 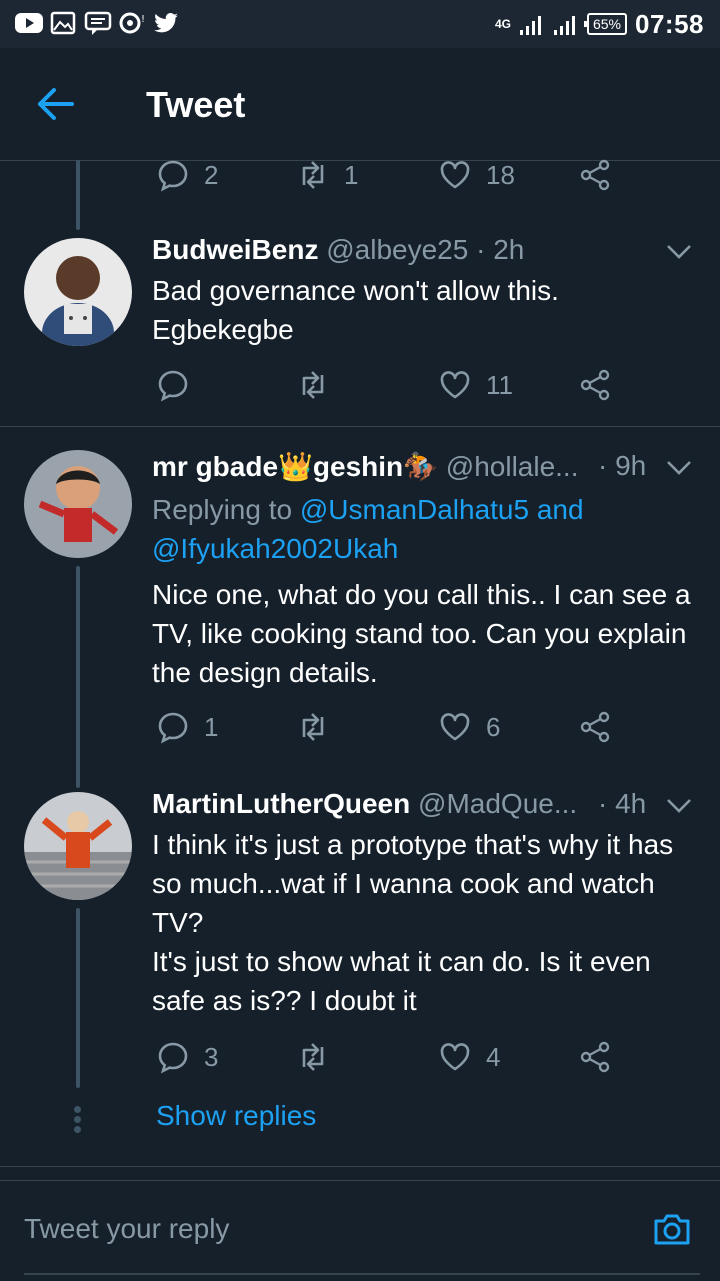 I want to click on like-count: 6, so click(x=493, y=726).